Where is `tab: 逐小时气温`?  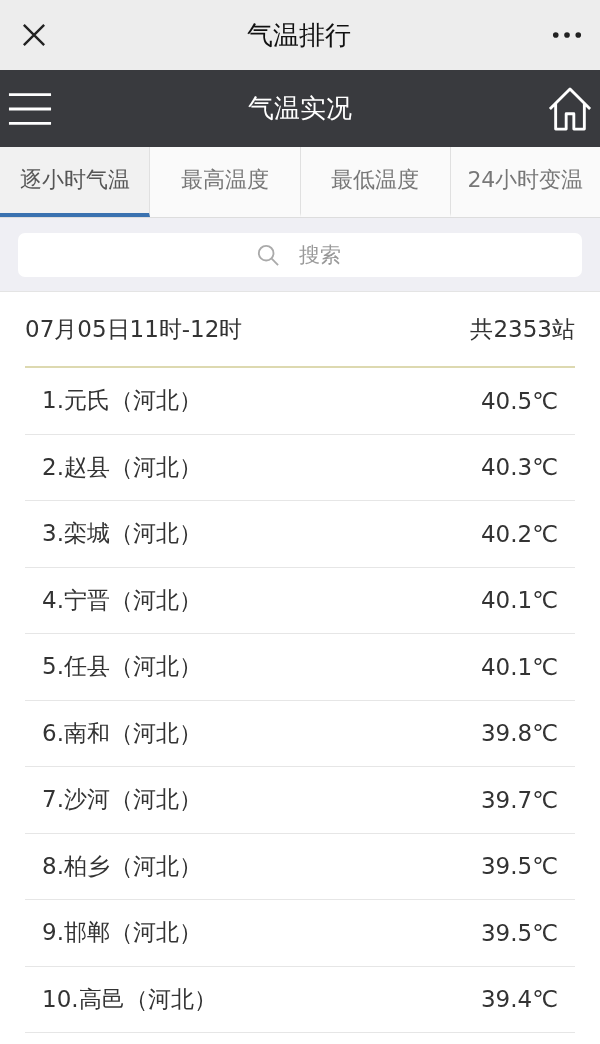
tab: 逐小时气温 is located at coordinates (75, 182).